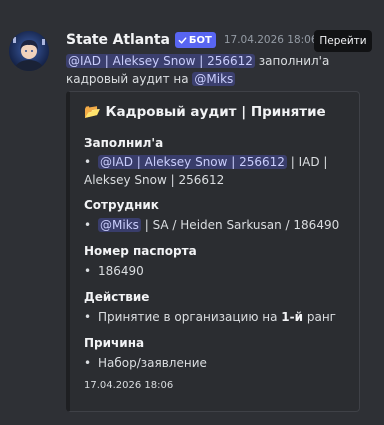  I want to click on field-name-reason: Причина, so click(114, 343).